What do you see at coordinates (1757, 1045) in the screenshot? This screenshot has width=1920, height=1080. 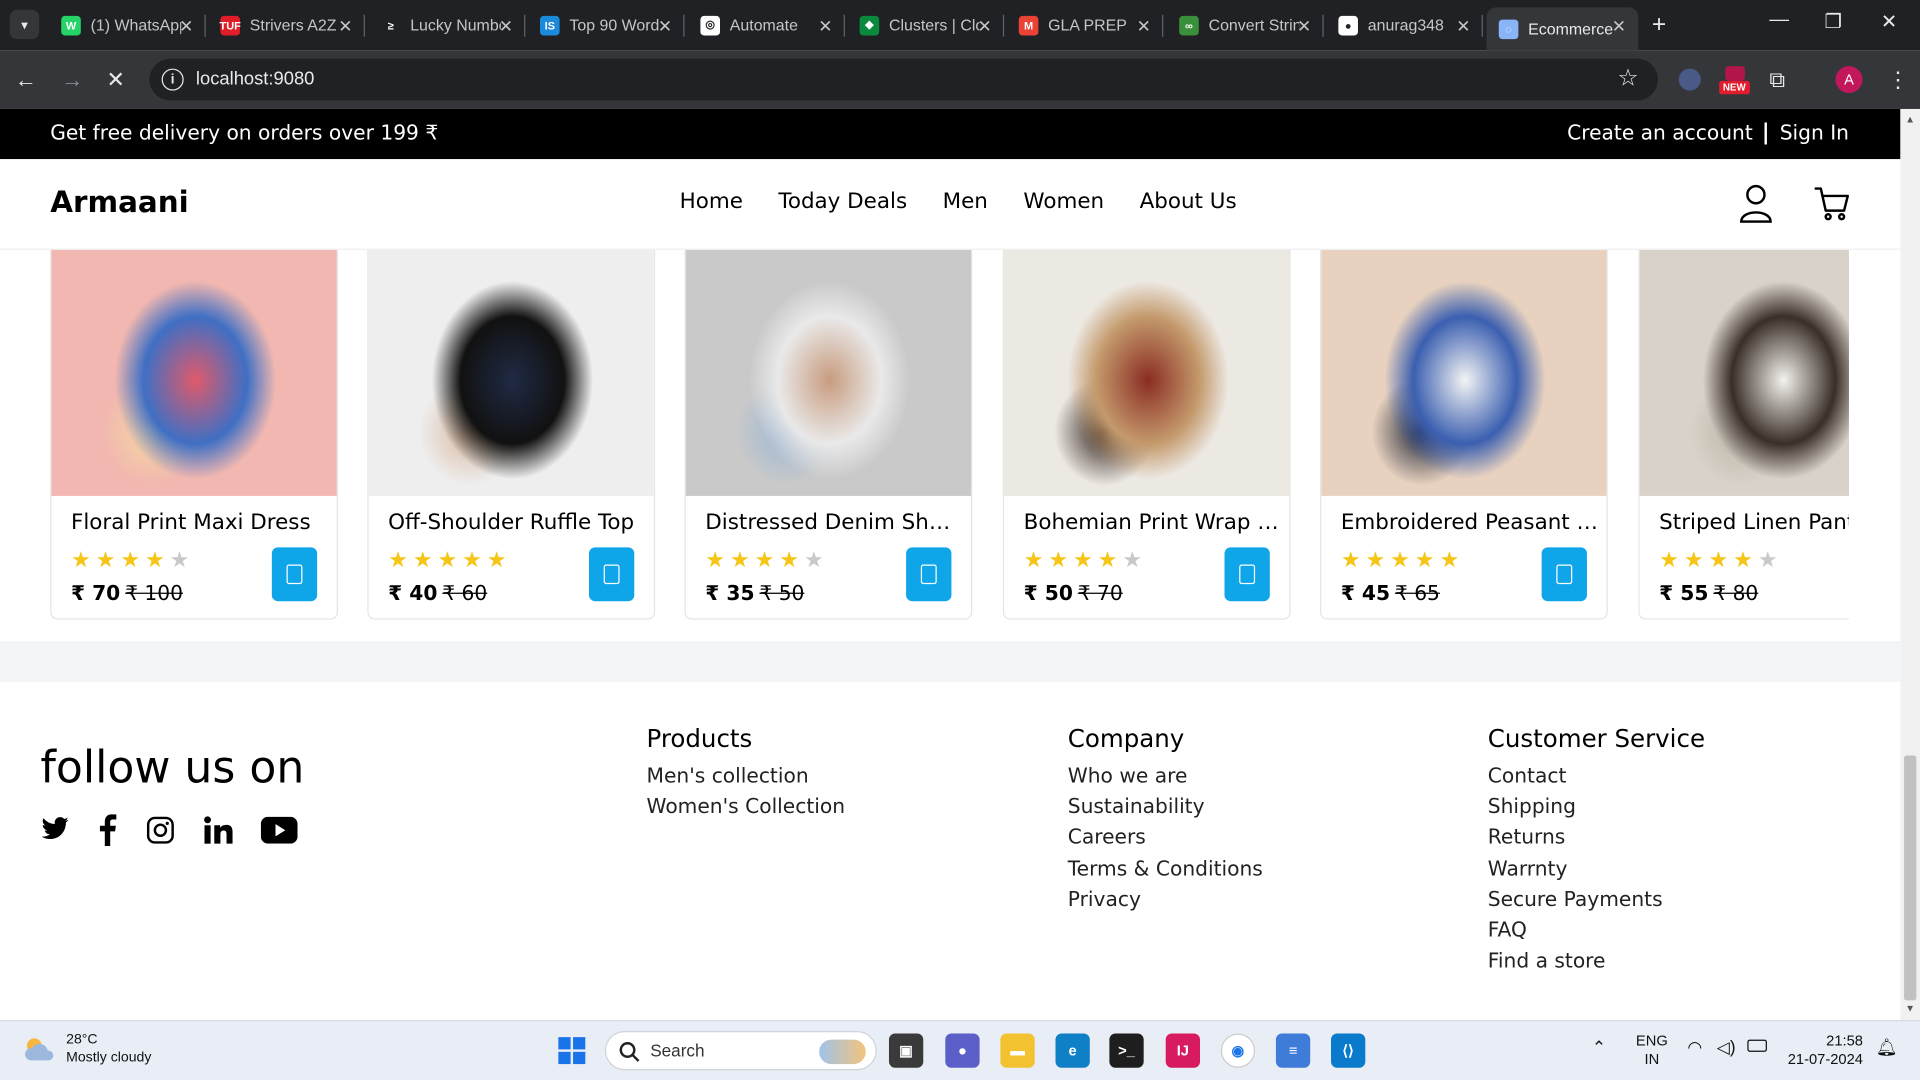 I see `battery-icon` at bounding box center [1757, 1045].